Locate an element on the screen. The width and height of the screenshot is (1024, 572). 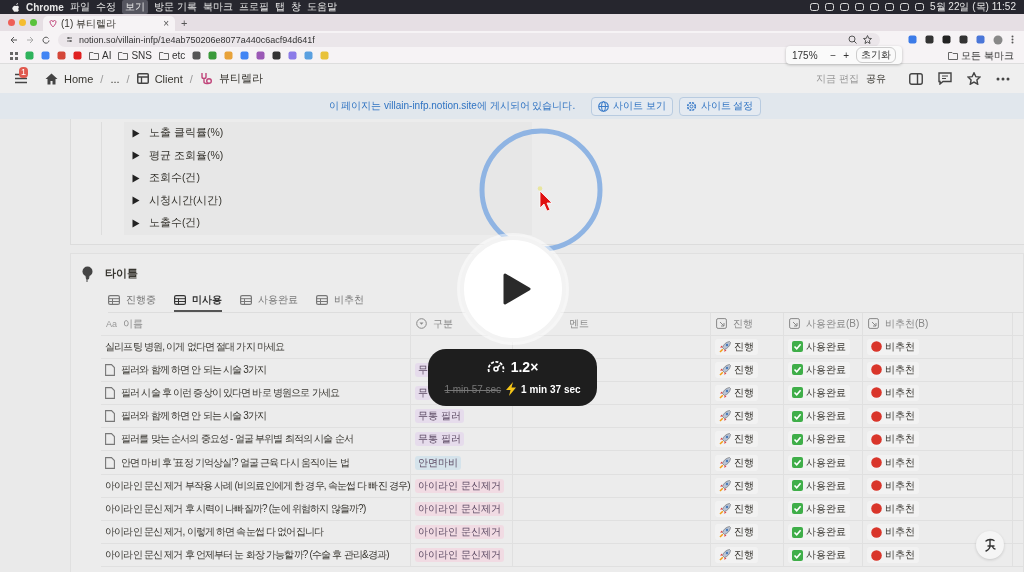
view-tab: 비추천 is located at coordinates (340, 300).